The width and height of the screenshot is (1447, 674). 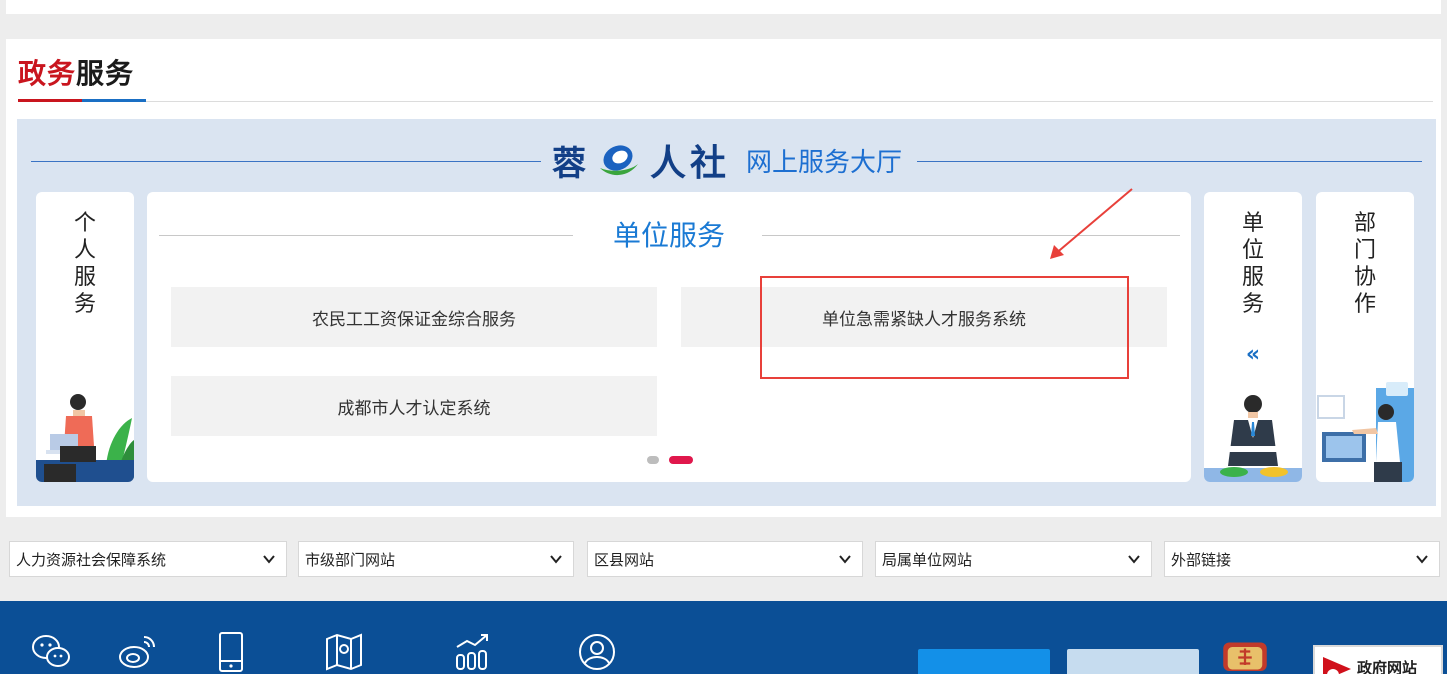 What do you see at coordinates (1013, 559) in the screenshot?
I see `select-bureau-units: 局属单位网站` at bounding box center [1013, 559].